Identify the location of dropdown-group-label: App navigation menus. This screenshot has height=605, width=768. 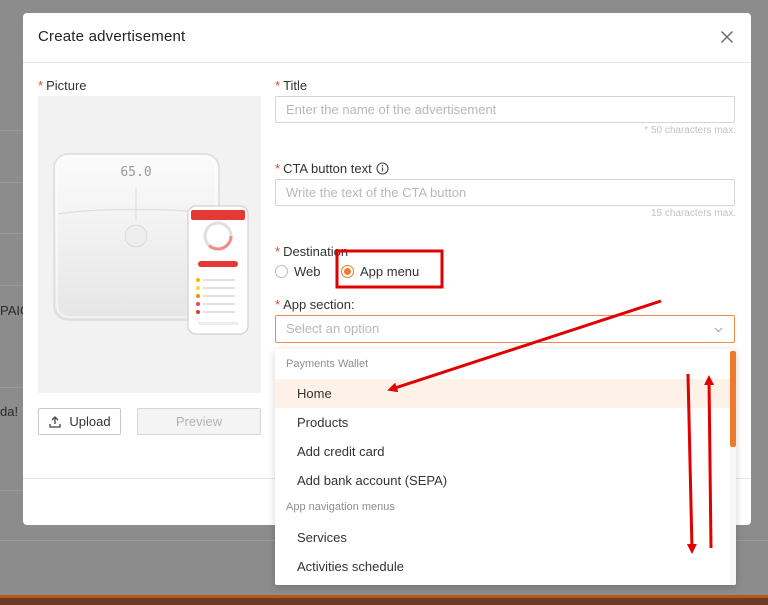
(340, 507).